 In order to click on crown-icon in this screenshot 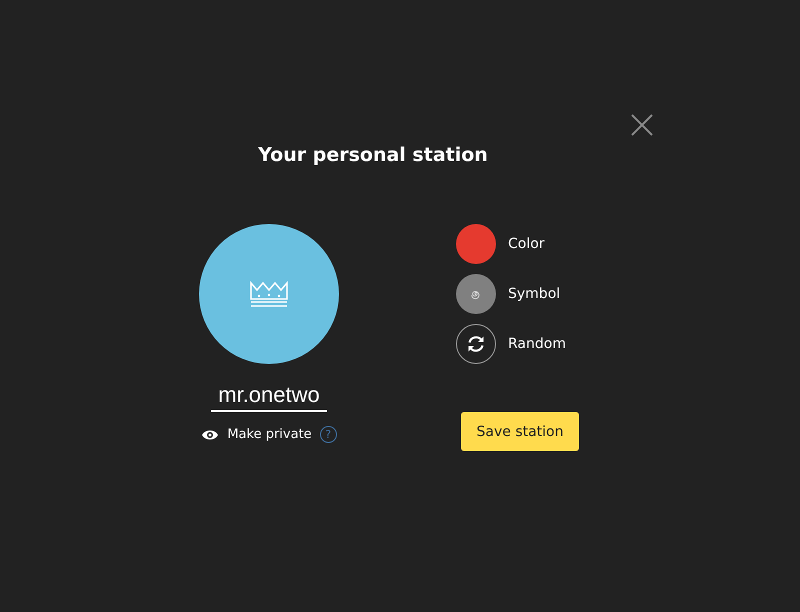, I will do `click(269, 294)`.